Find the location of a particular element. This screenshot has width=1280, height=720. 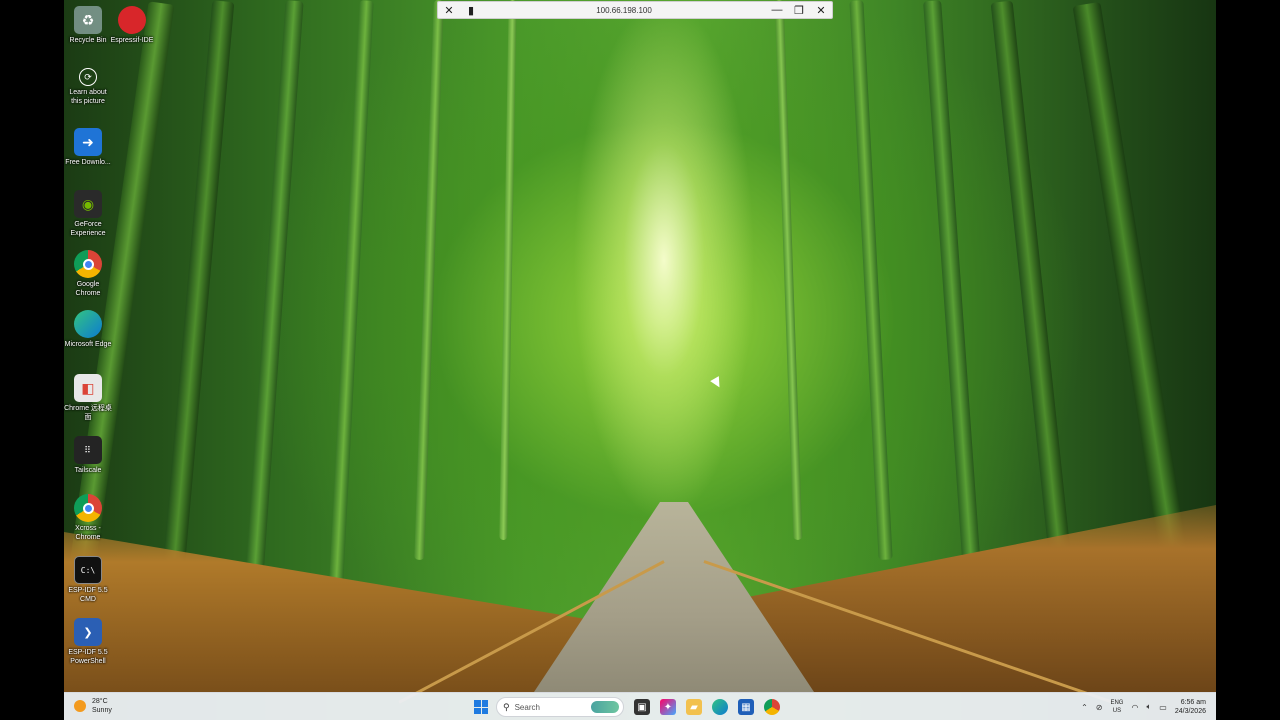

close-button: ✕ is located at coordinates (821, 10).